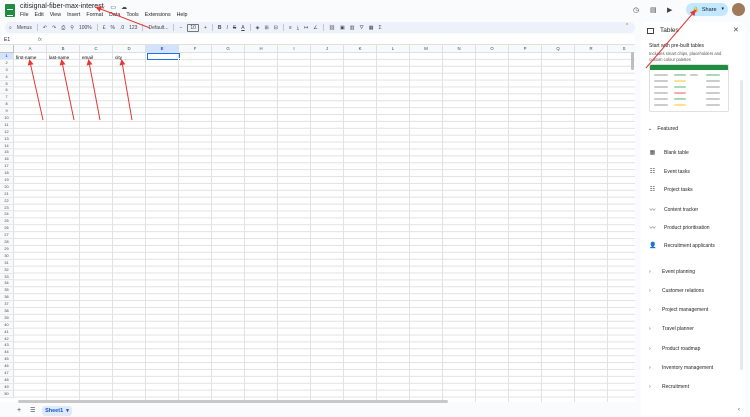  Describe the element at coordinates (7, 360) in the screenshot. I see `row-header-45: 45` at that location.